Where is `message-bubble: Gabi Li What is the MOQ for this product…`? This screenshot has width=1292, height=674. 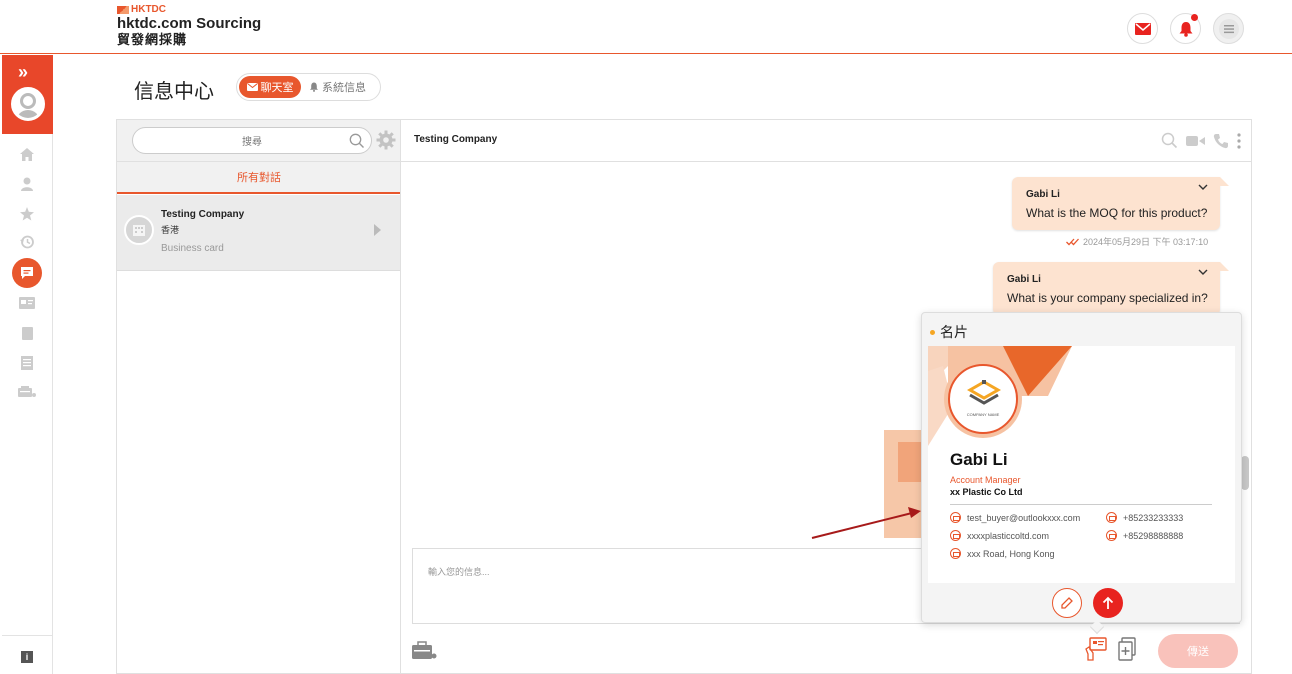 message-bubble: Gabi Li What is the MOQ for this product… is located at coordinates (1116, 203).